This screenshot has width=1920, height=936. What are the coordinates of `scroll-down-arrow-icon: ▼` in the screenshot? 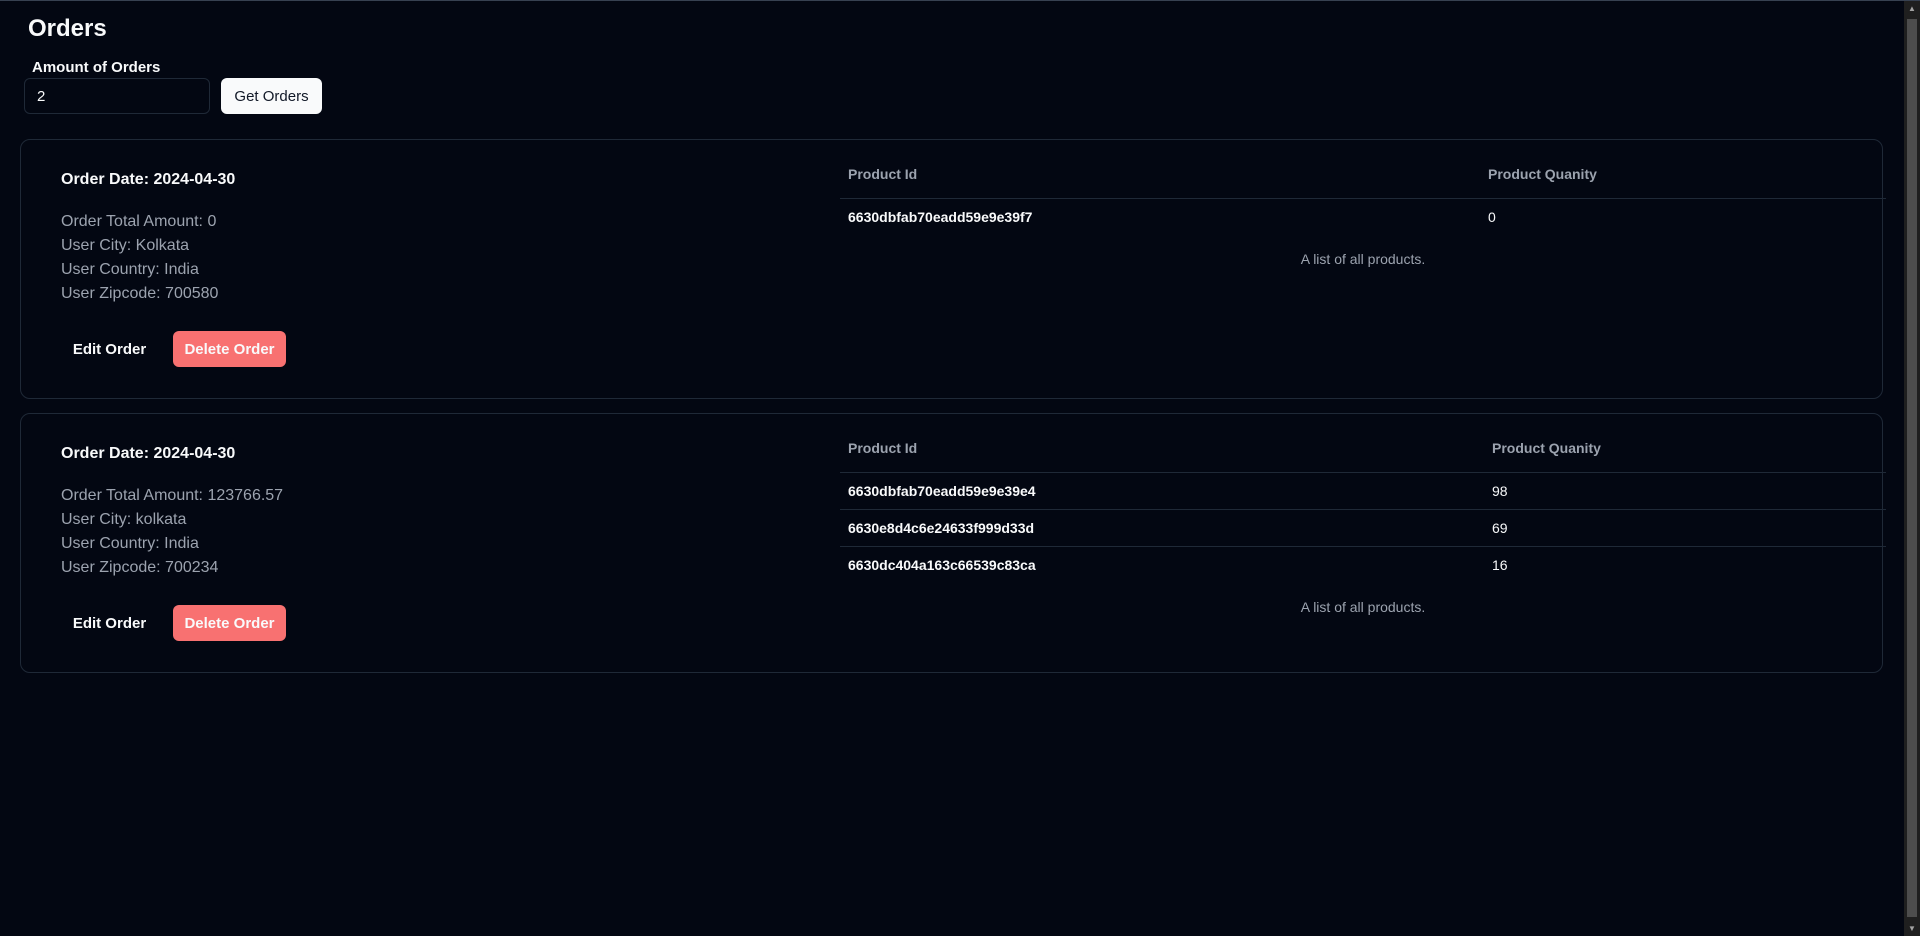 It's located at (1912, 928).